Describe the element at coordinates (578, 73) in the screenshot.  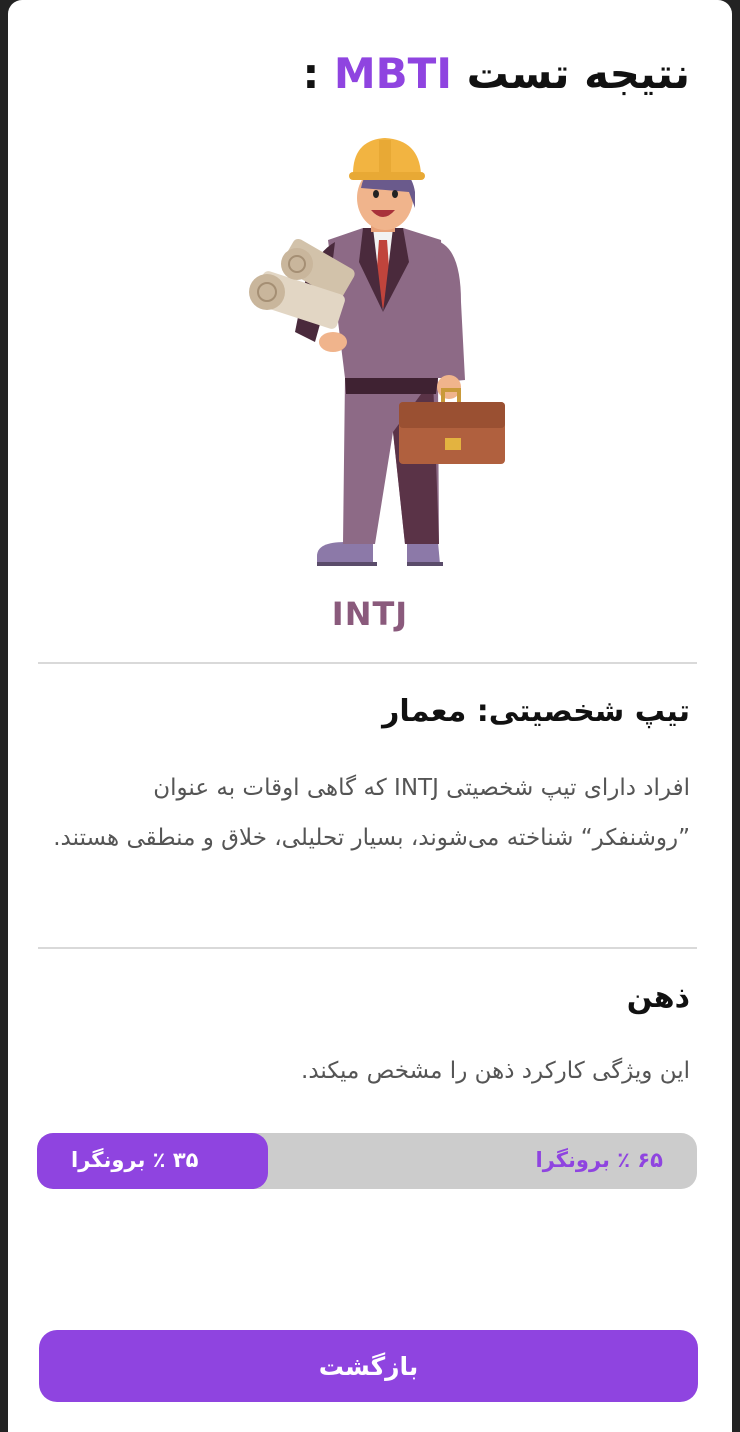
I see `title-prefix: نتیجه تست` at that location.